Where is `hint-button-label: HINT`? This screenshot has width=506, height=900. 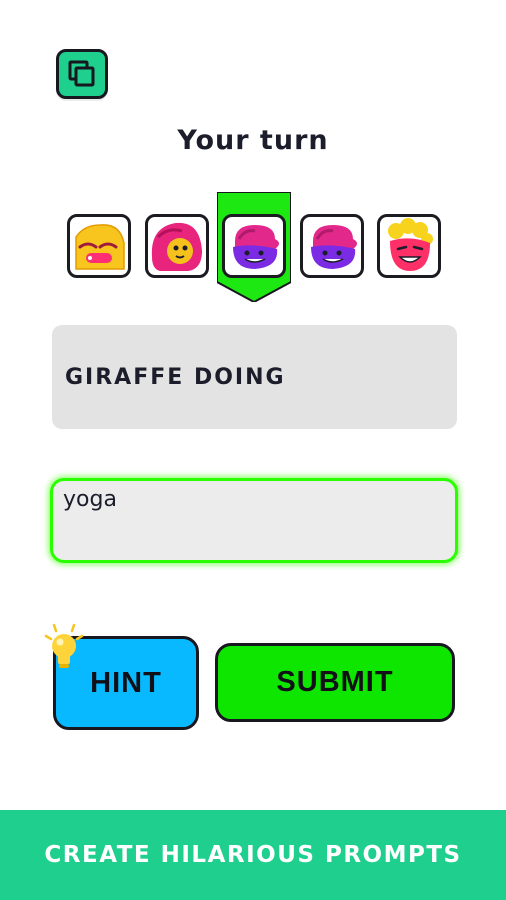
hint-button-label: HINT is located at coordinates (126, 682).